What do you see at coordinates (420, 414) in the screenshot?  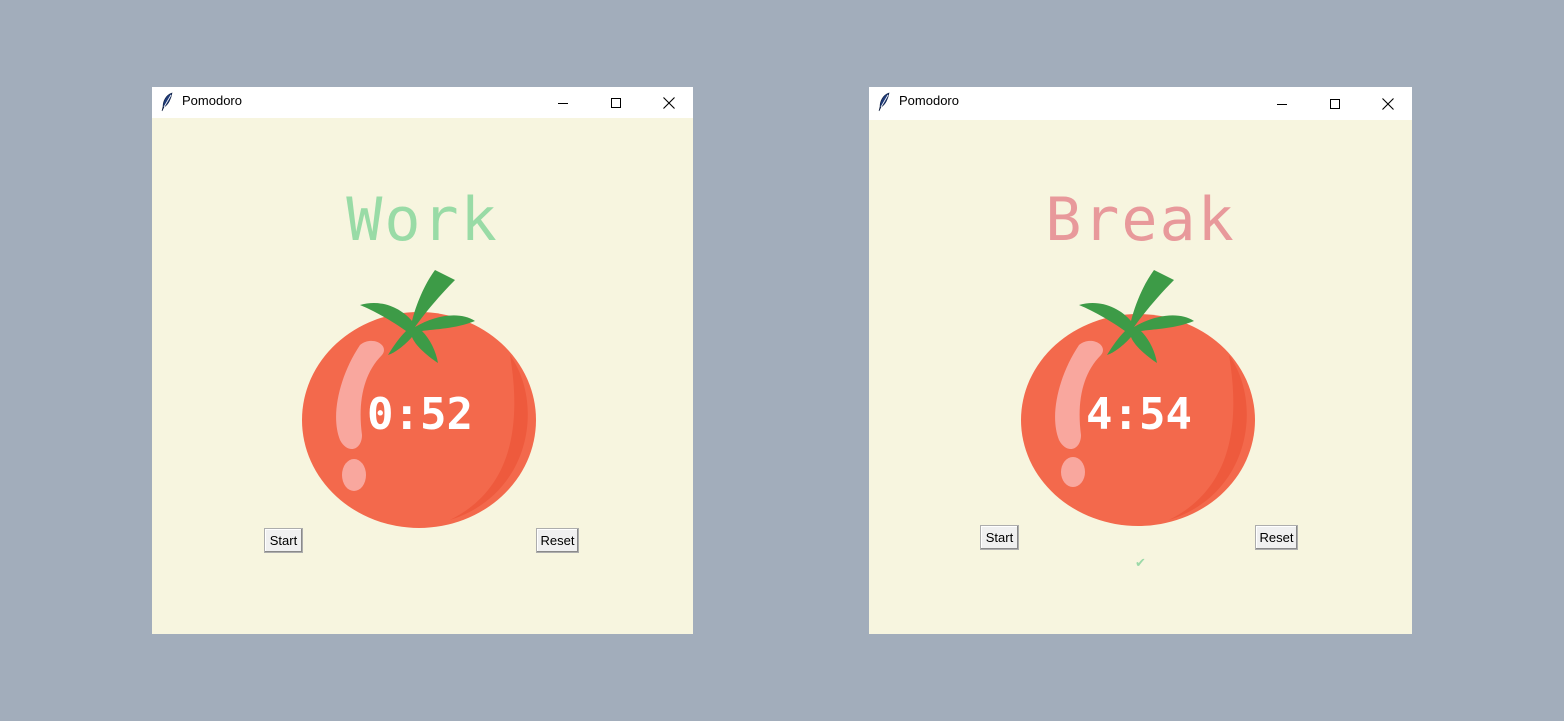 I see `timer-display: 0:52` at bounding box center [420, 414].